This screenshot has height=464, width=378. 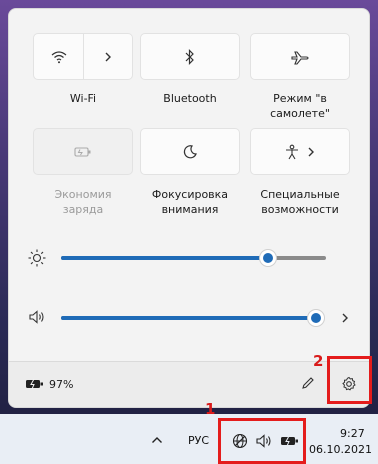 I want to click on battery-charging-icon, so click(x=35, y=384).